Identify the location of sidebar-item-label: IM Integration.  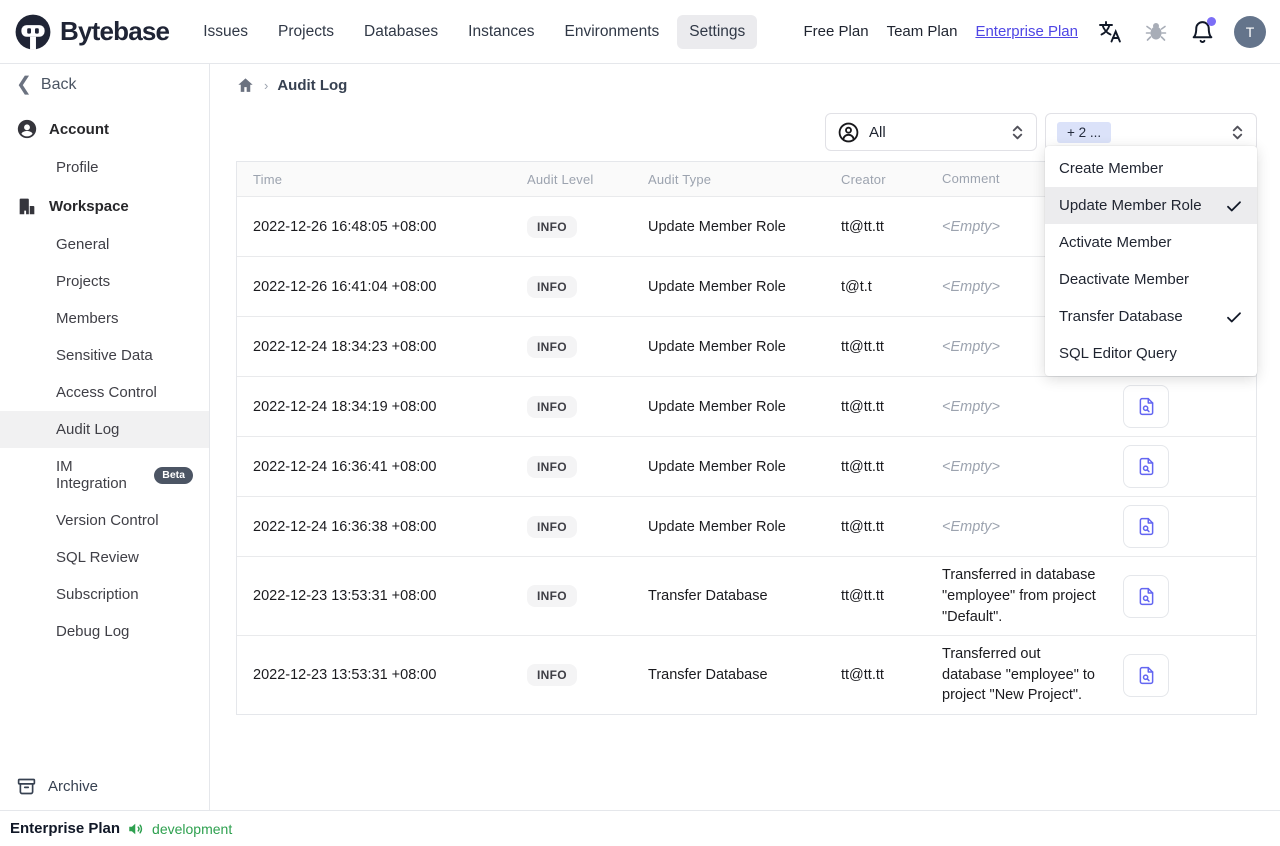
(91, 475).